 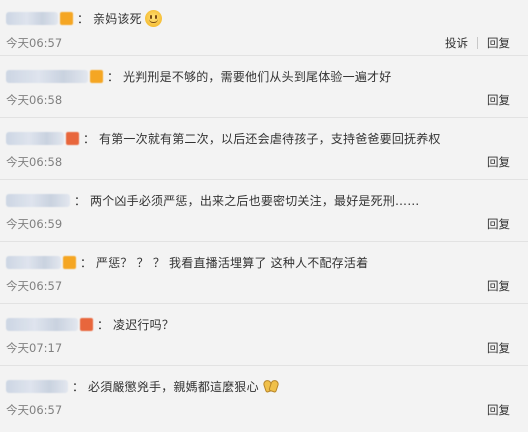 I want to click on comment-item: ： 两个凶手必须严惩，出来之后也要密切关注，最好是死刑…… 今天06:59 回复, so click(x=264, y=211).